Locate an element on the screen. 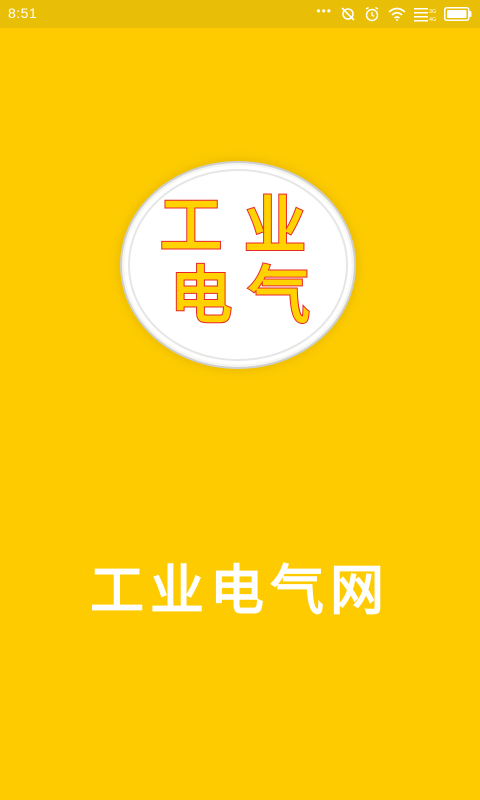 This screenshot has height=800, width=480. data-sync-icon is located at coordinates (348, 14).